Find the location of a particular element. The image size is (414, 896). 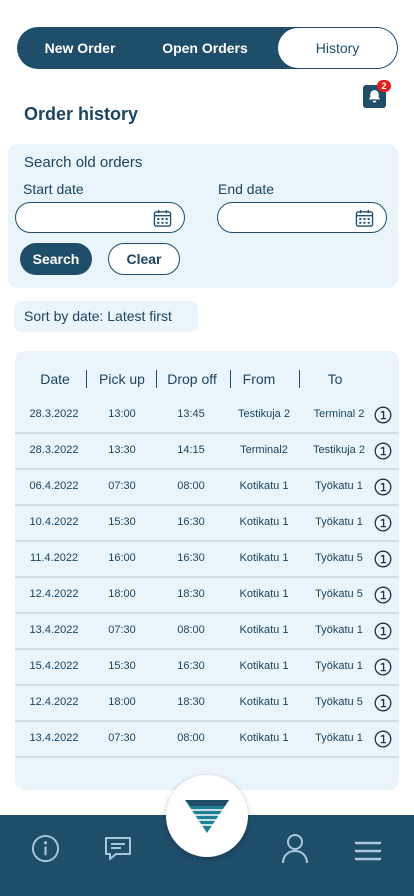

end-date-label: End date is located at coordinates (246, 189).